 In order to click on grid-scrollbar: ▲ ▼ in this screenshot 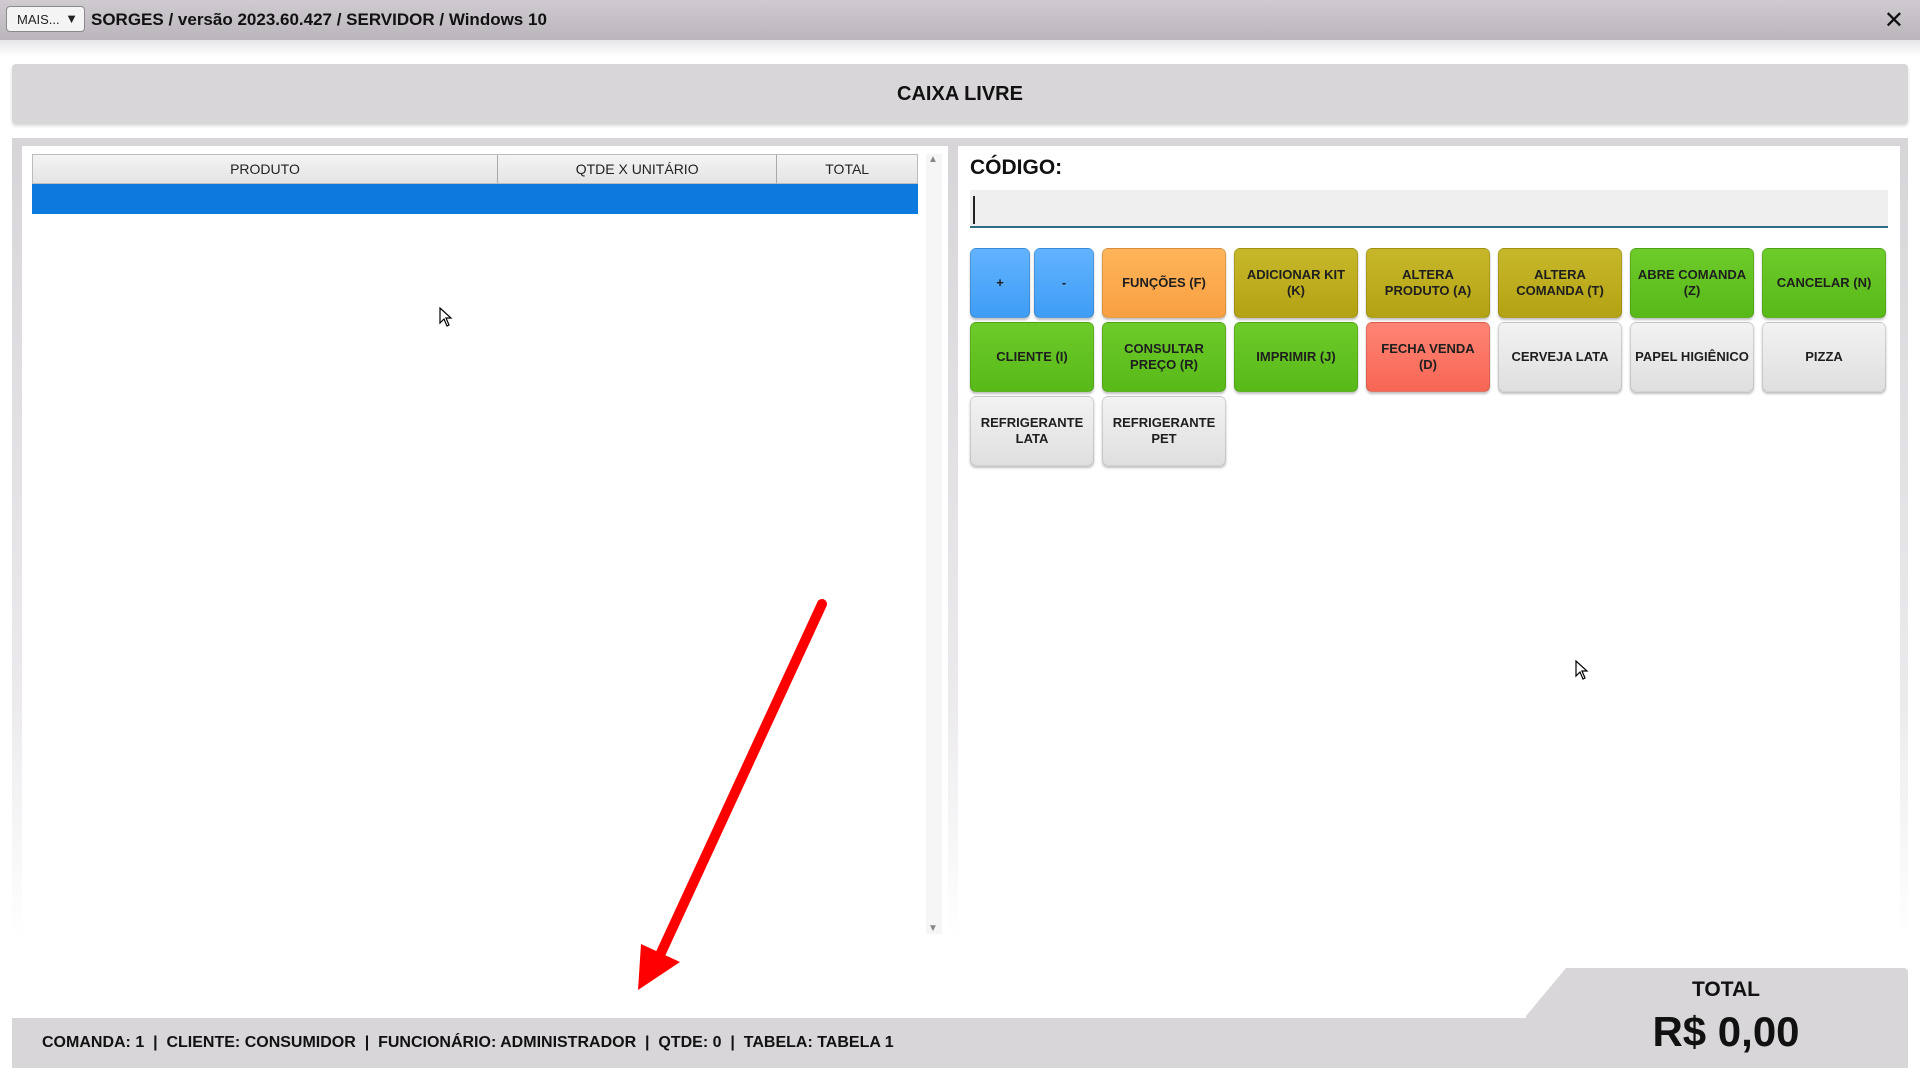, I will do `click(934, 544)`.